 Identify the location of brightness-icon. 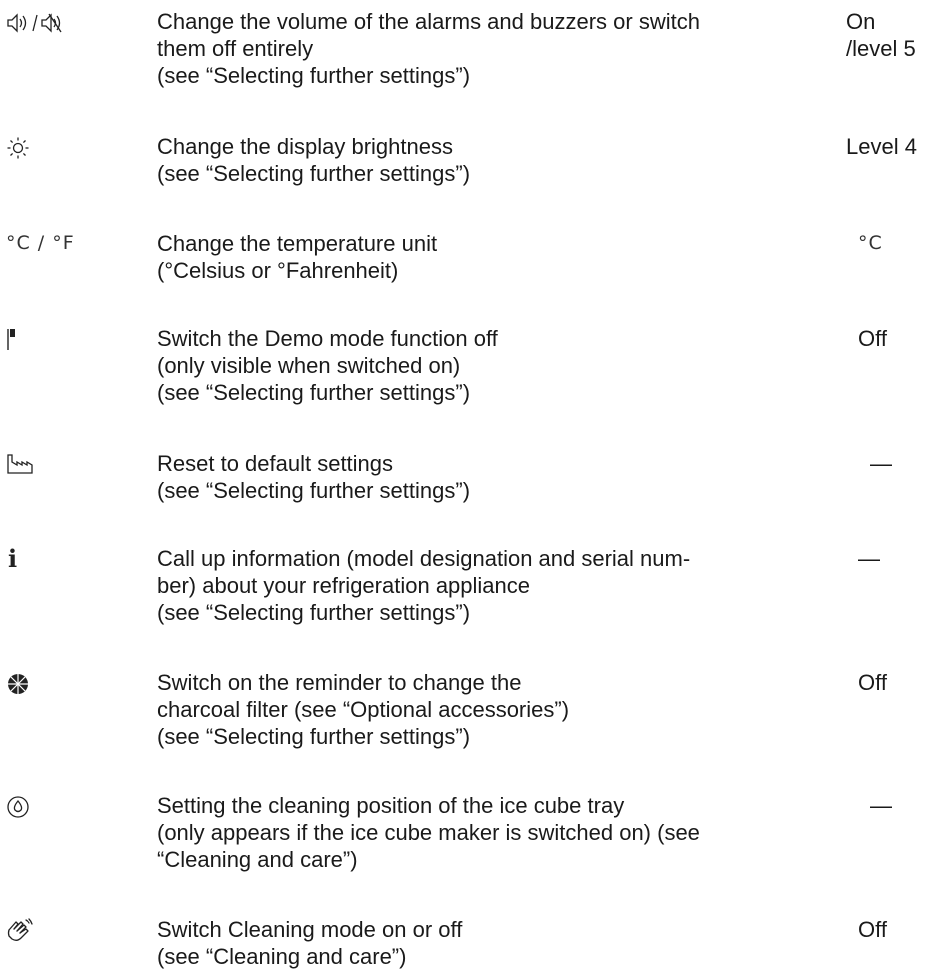
(18, 146).